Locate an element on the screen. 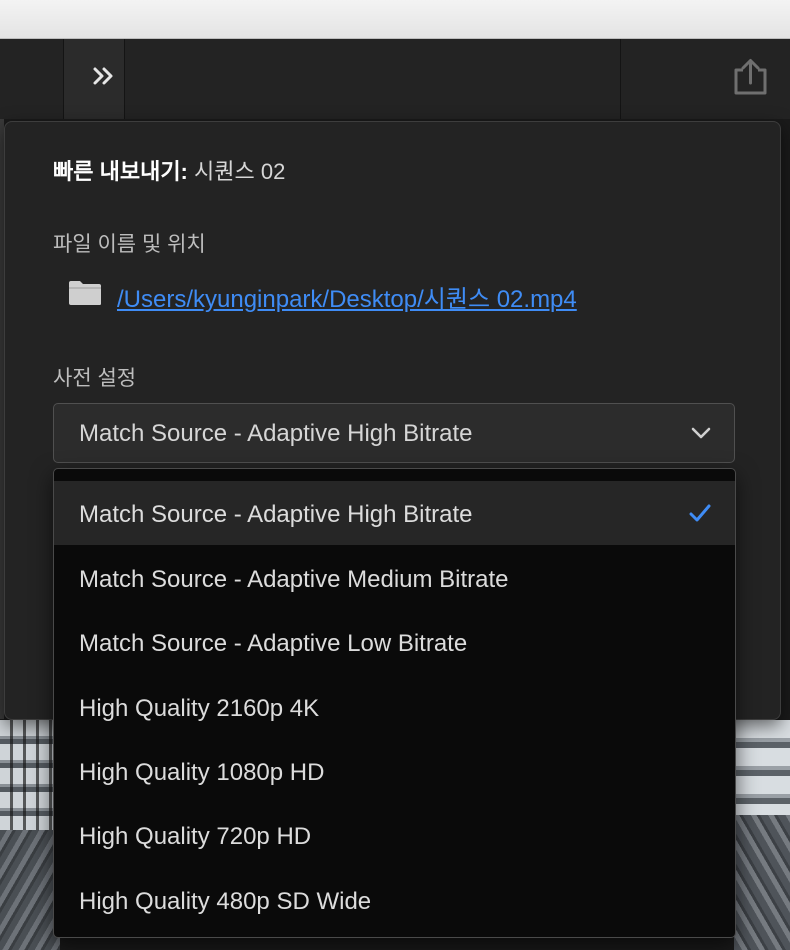  sequence-name: 시퀀스 02 is located at coordinates (240, 171).